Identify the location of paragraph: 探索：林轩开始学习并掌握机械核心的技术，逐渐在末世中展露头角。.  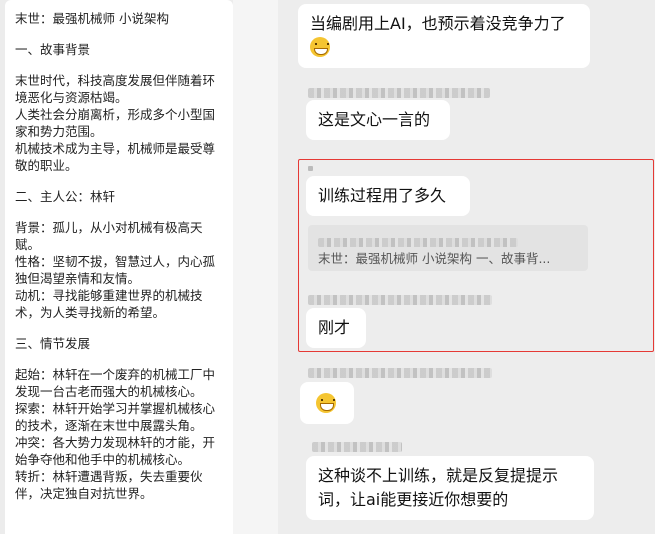
(115, 417).